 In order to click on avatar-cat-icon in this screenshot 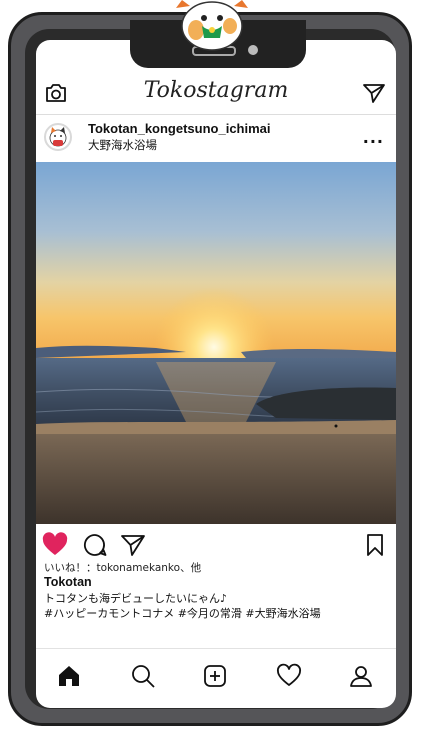, I will do `click(58, 137)`.